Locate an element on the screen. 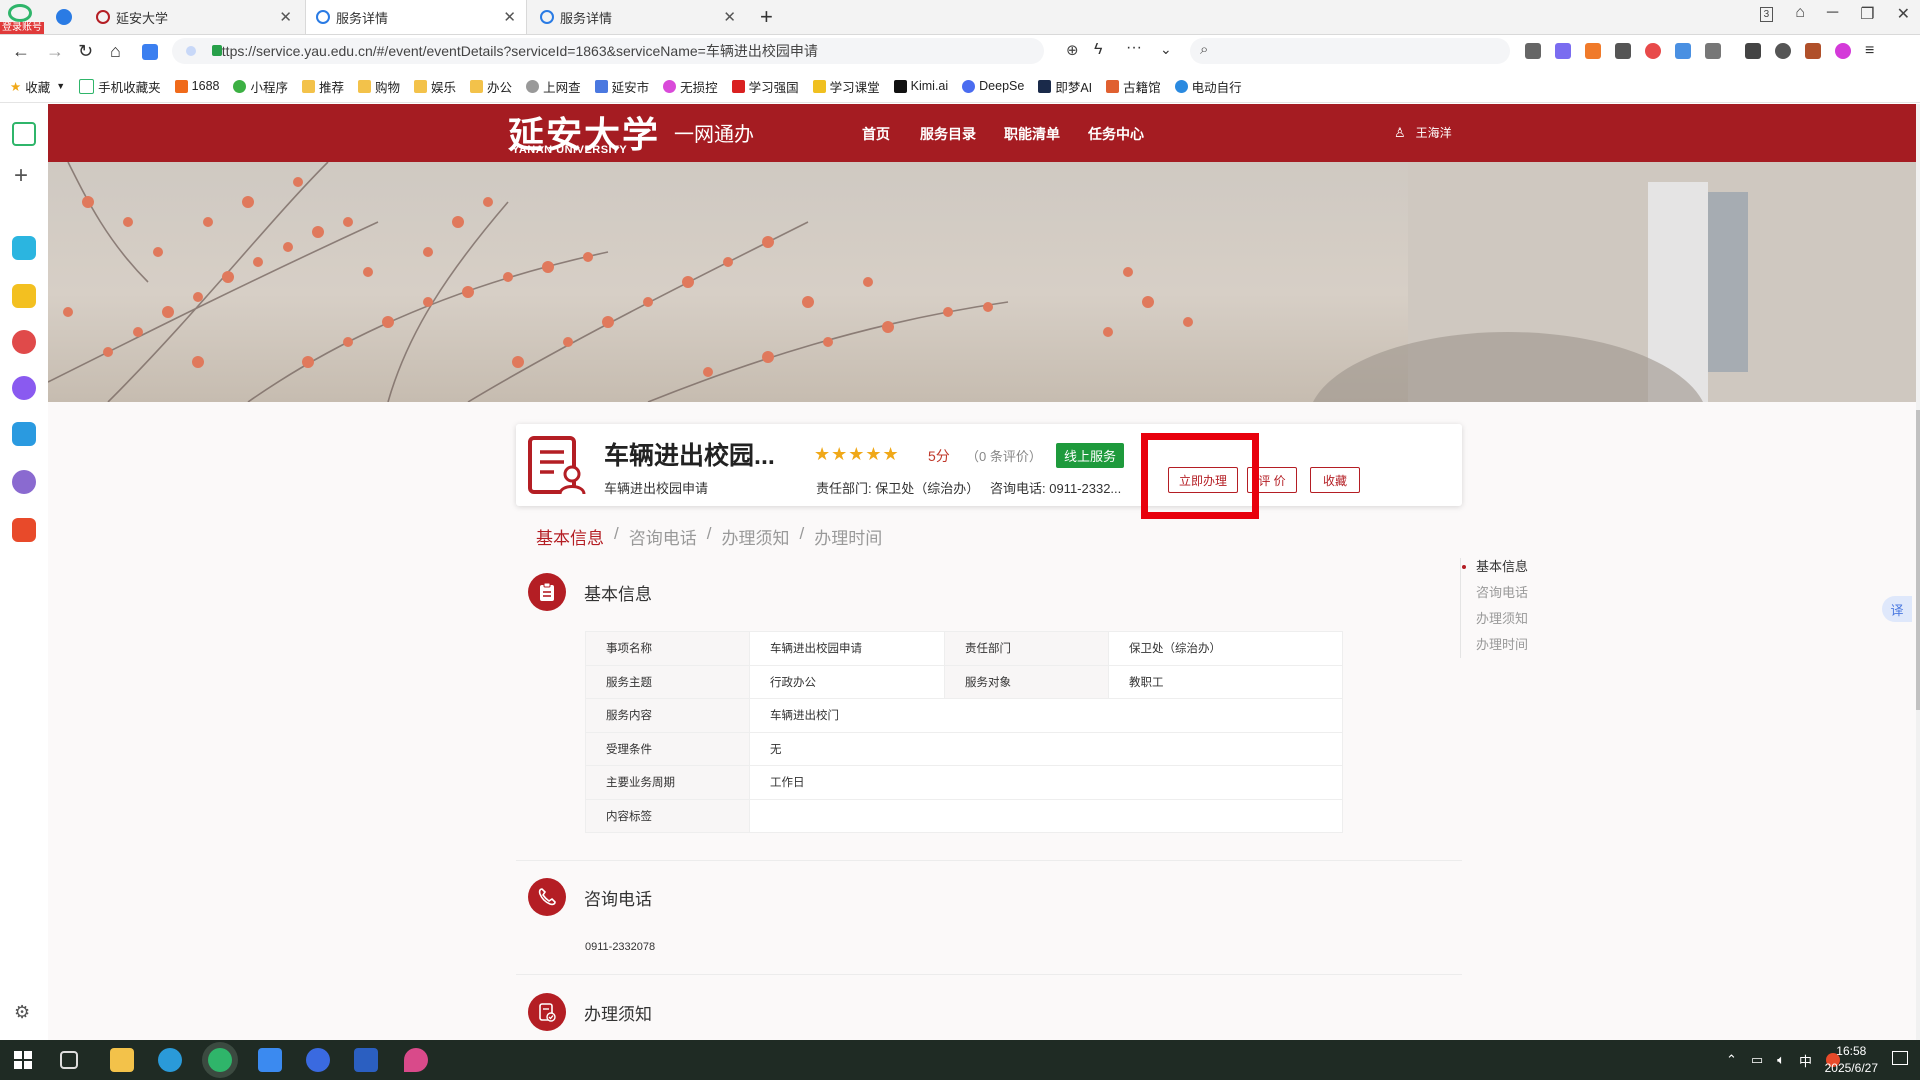 The height and width of the screenshot is (1080, 1920). briefcase-icon is located at coordinates (1813, 51).